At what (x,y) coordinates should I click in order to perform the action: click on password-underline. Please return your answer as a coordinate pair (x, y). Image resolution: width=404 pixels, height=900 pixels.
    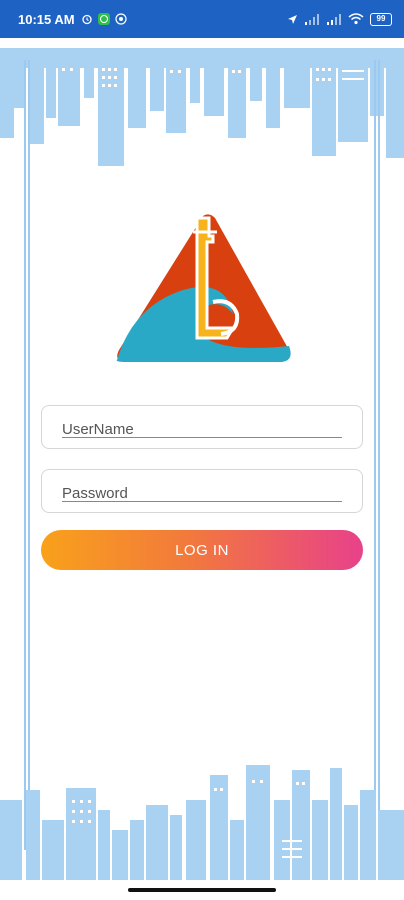
    Looking at the image, I should click on (202, 501).